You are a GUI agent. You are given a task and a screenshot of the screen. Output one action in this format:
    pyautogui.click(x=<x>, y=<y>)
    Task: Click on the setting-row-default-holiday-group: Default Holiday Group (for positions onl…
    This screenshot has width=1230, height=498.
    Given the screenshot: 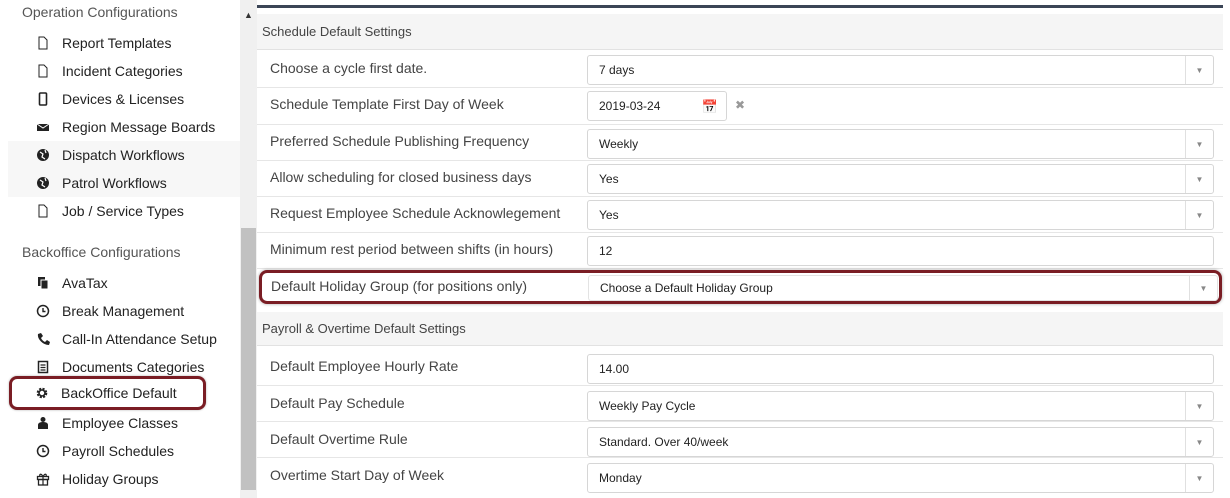 What is the action you would take?
    pyautogui.click(x=740, y=287)
    